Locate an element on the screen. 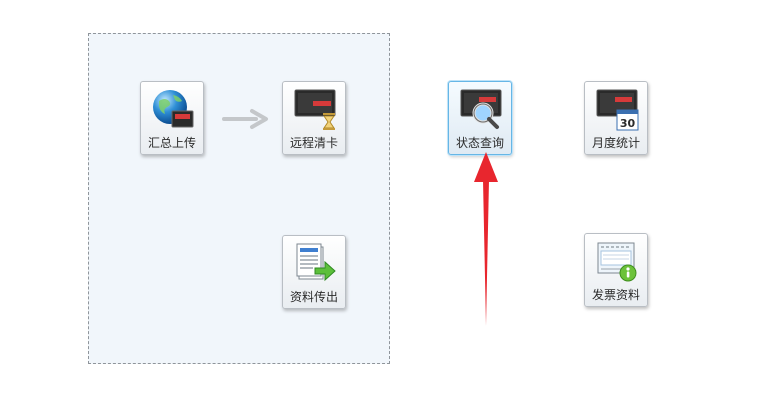 Image resolution: width=768 pixels, height=400 pixels. data-export-label: 资料传出 is located at coordinates (313, 297).